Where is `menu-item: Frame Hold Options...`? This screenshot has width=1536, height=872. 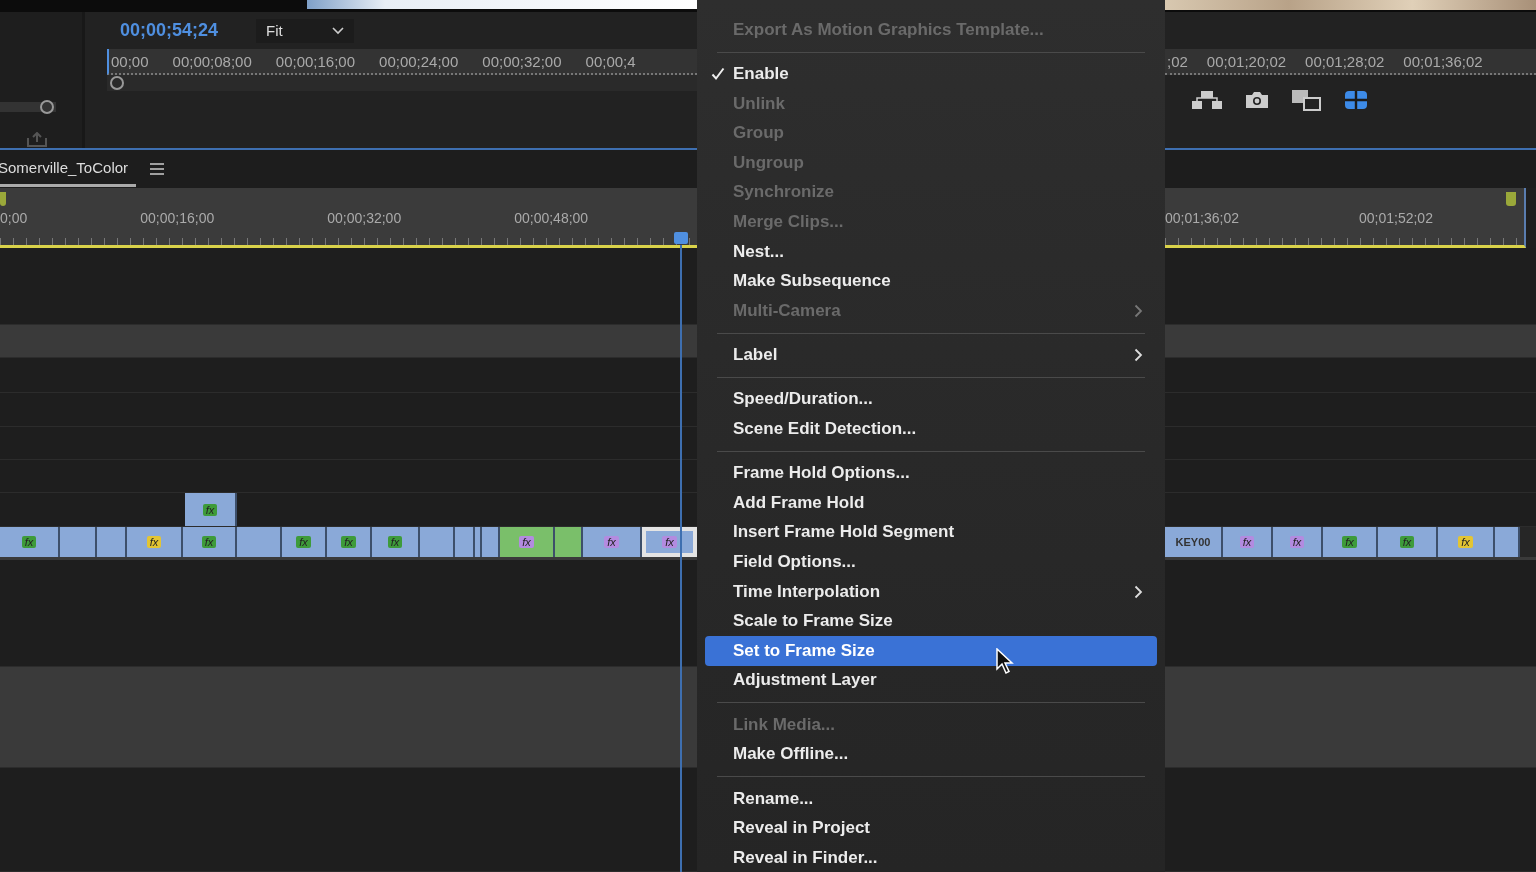 menu-item: Frame Hold Options... is located at coordinates (931, 473).